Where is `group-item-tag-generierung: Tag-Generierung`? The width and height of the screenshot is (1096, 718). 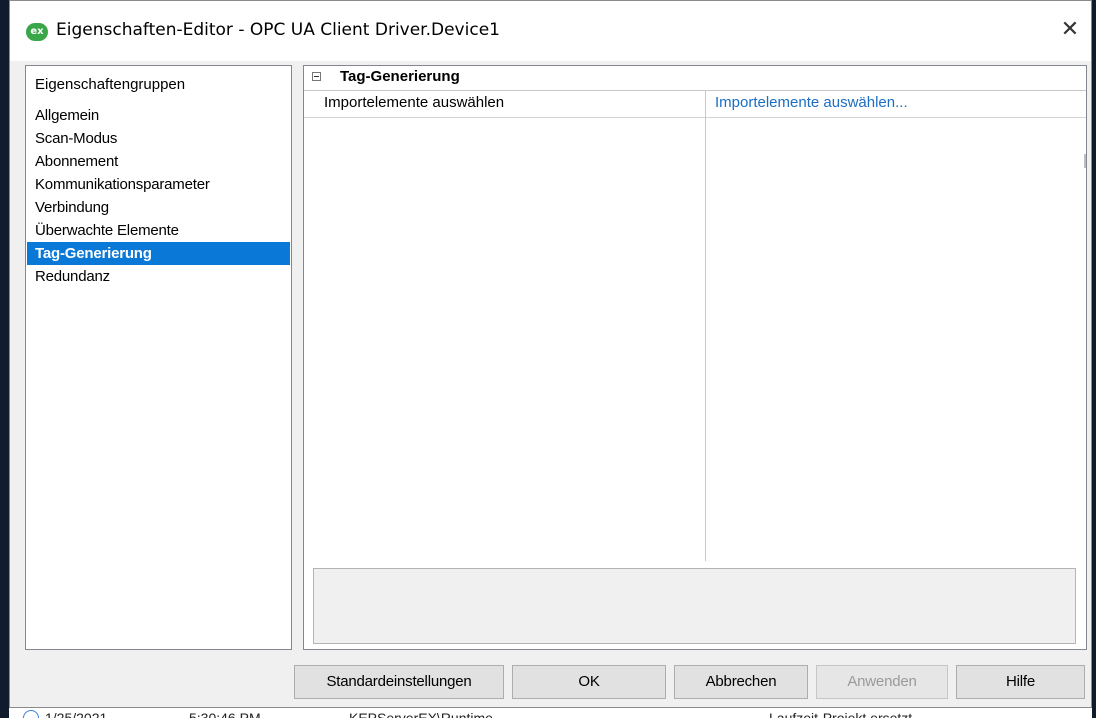
group-item-tag-generierung: Tag-Generierung is located at coordinates (158, 253).